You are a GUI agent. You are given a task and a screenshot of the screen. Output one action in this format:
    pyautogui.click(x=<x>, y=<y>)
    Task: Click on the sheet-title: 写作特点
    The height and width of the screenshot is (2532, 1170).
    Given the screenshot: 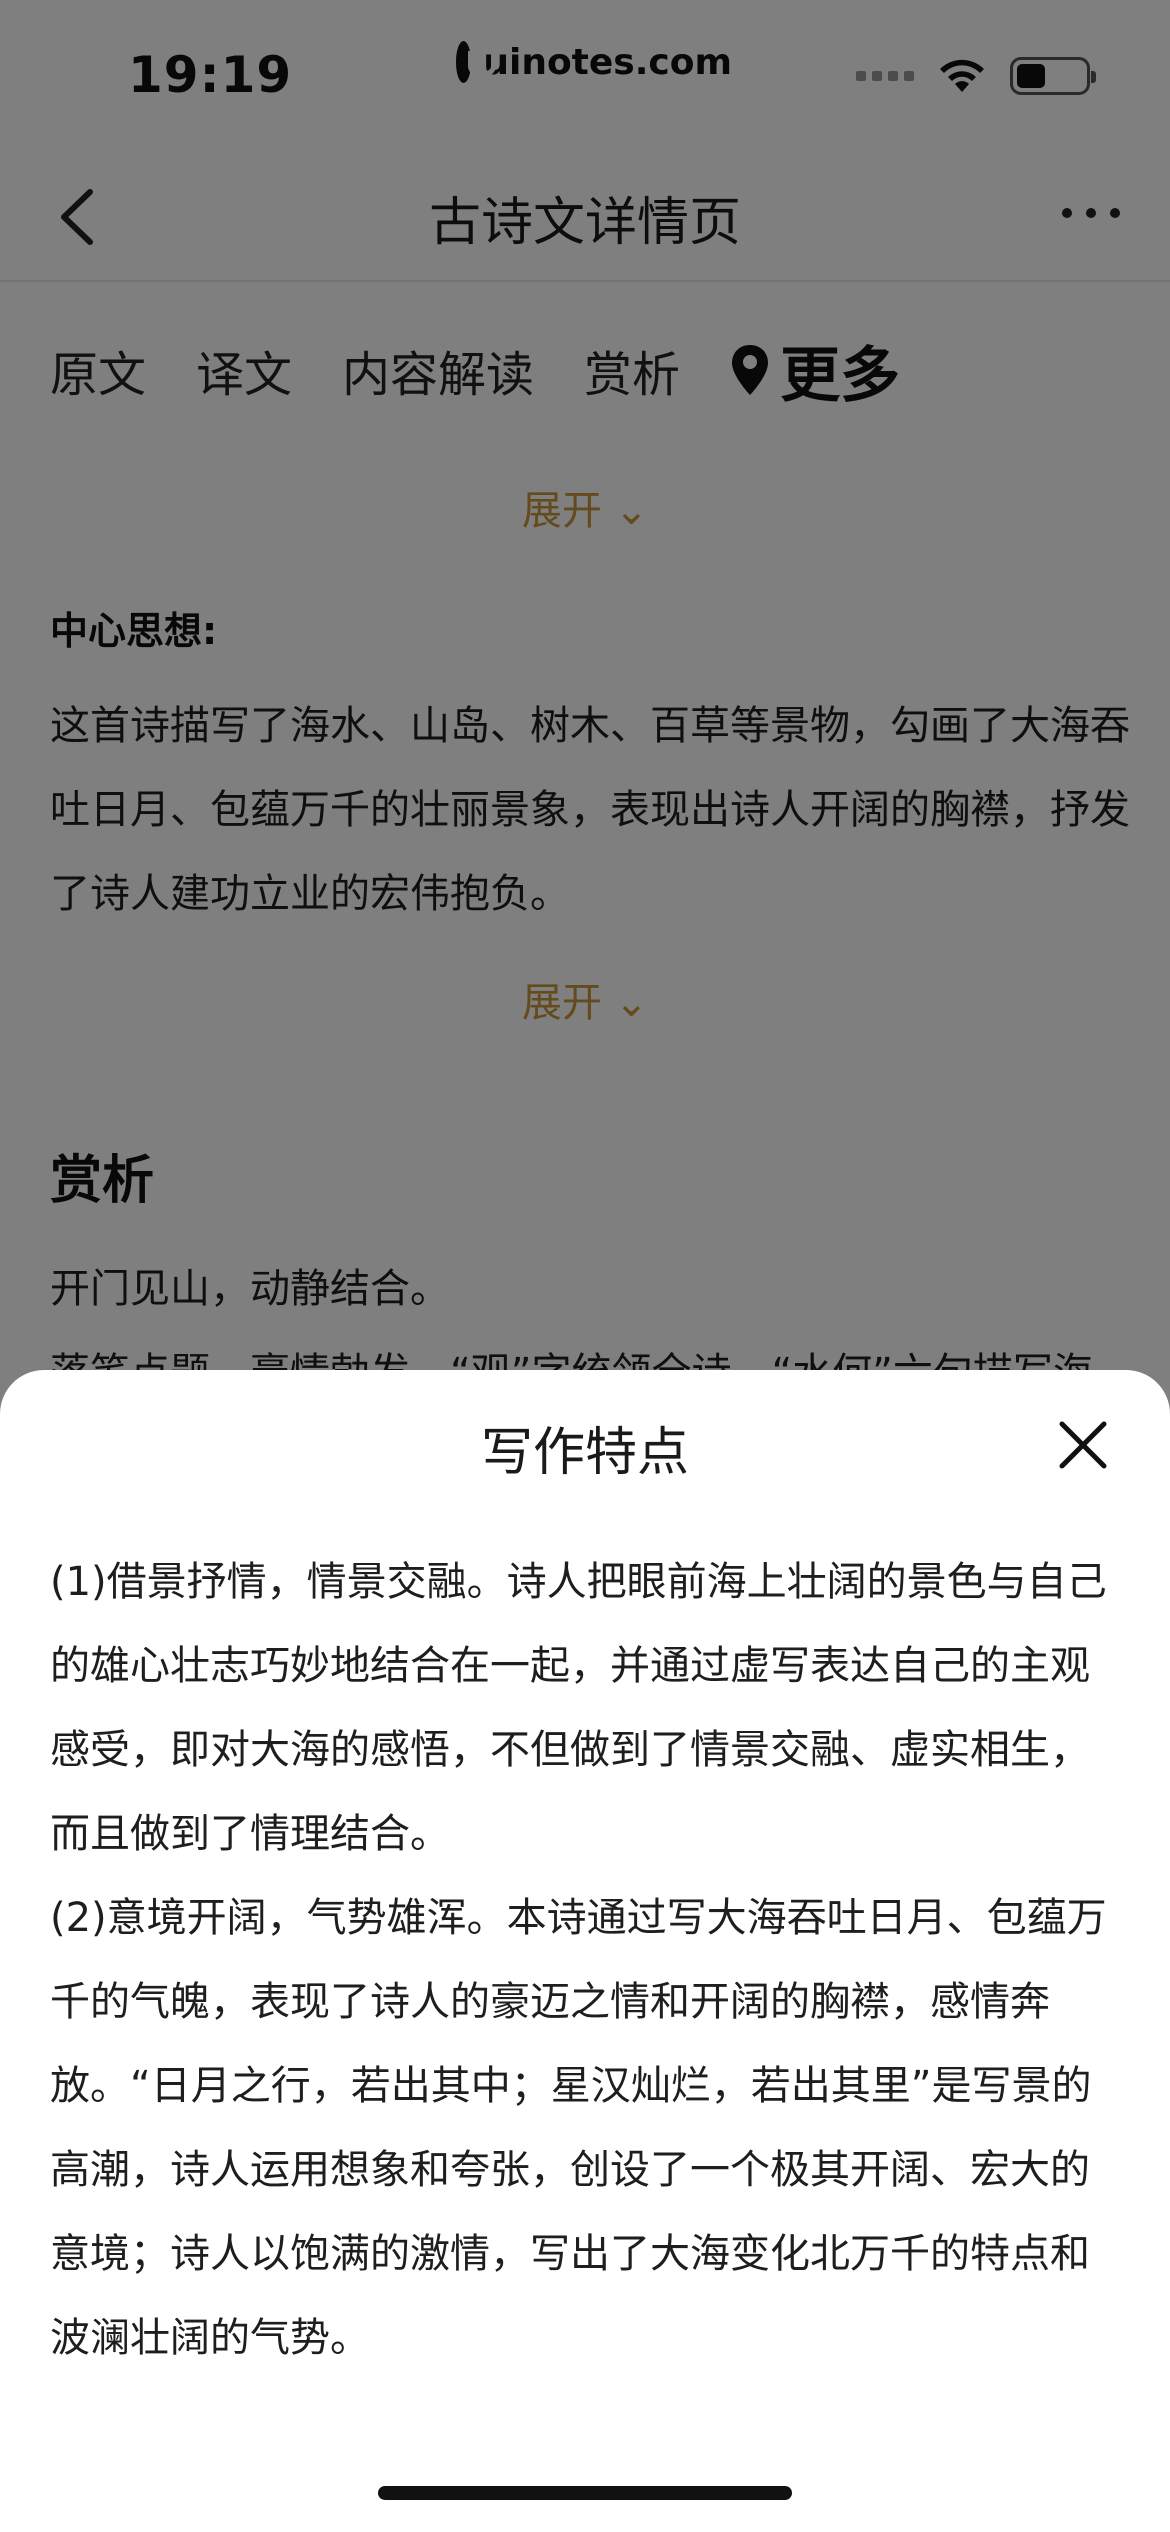 What is the action you would take?
    pyautogui.click(x=584, y=1453)
    